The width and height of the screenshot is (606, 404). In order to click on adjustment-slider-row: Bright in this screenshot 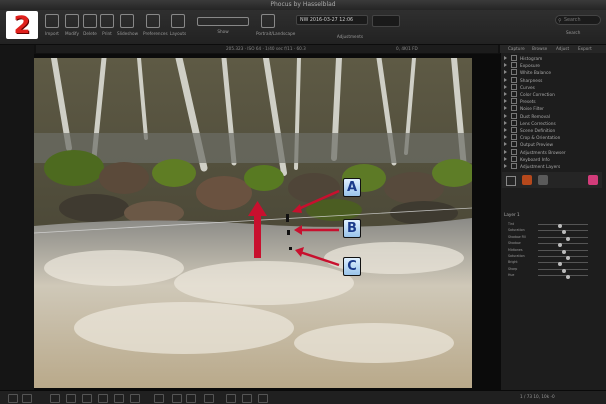, I will do `click(554, 263)`.